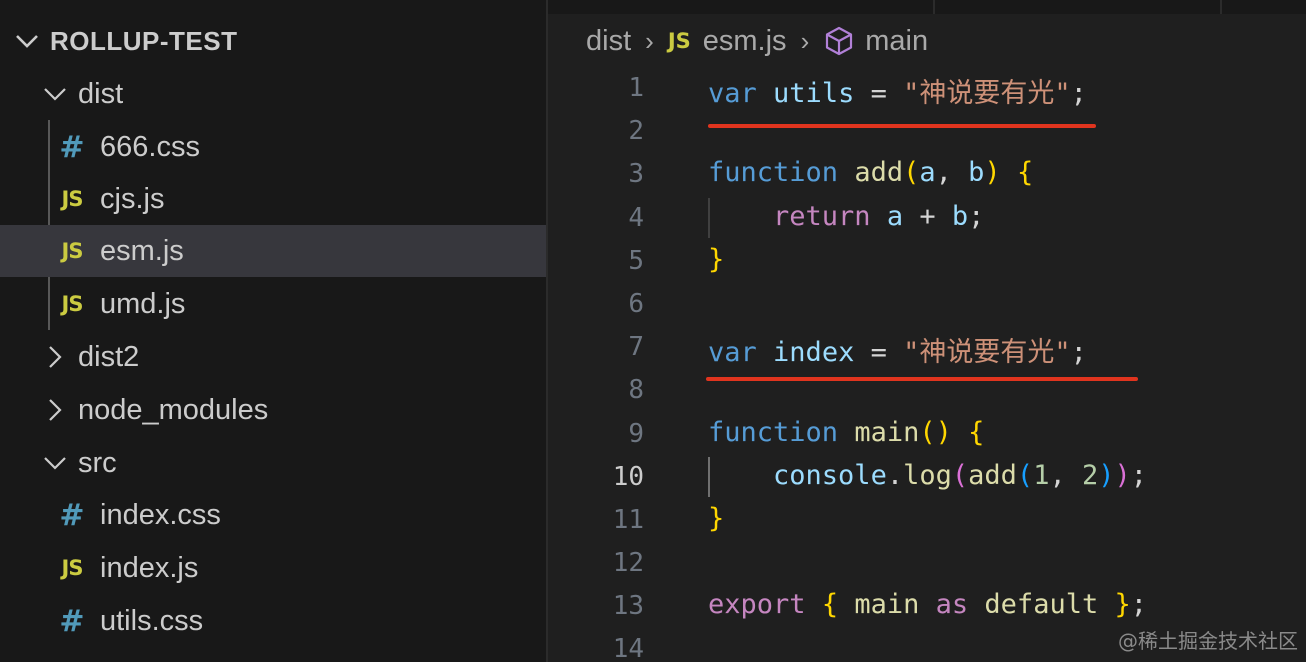 Image resolution: width=1306 pixels, height=662 pixels. I want to click on code-line-3: function add(a, b) {, so click(870, 172).